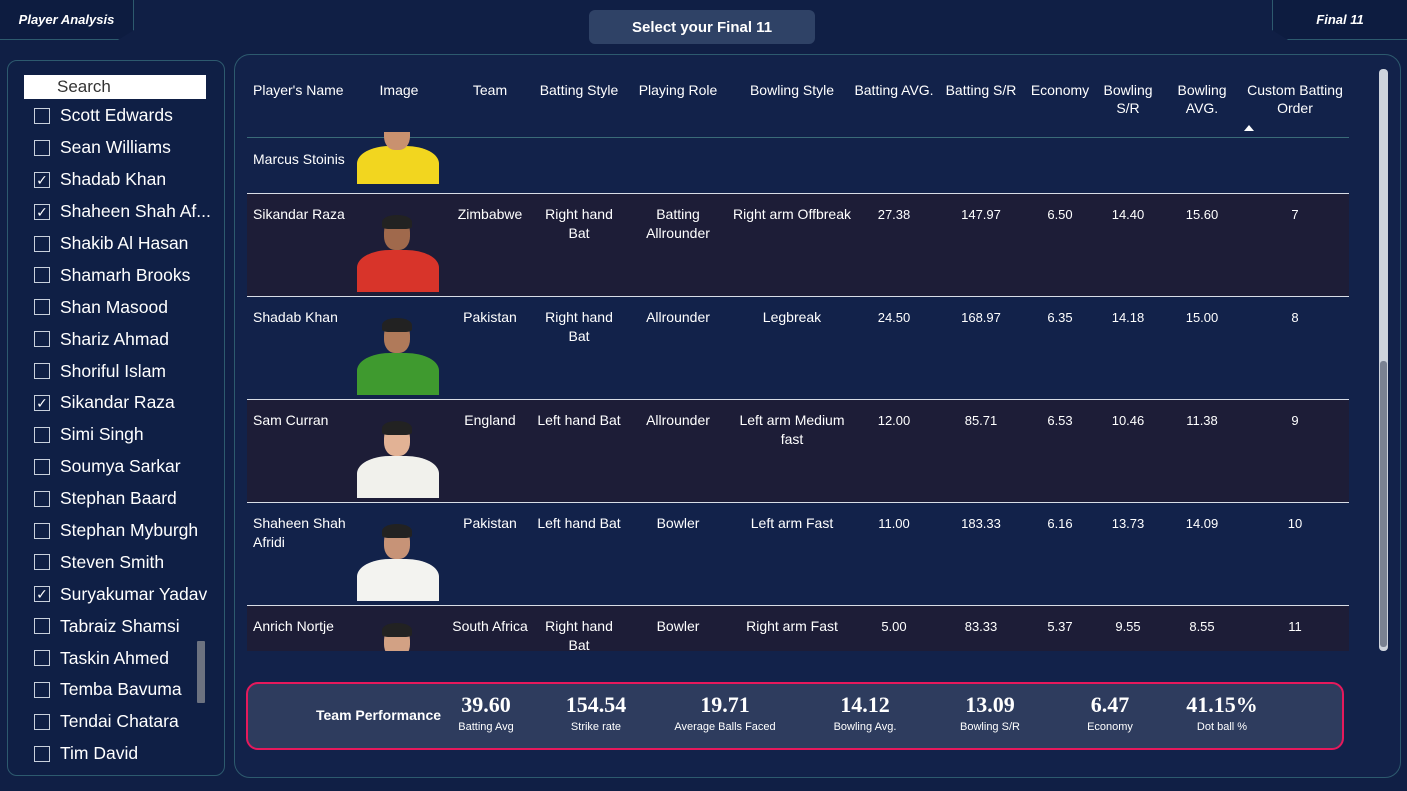 The image size is (1407, 791). Describe the element at coordinates (124, 148) in the screenshot. I see `slicer-item: Sean Williams` at that location.